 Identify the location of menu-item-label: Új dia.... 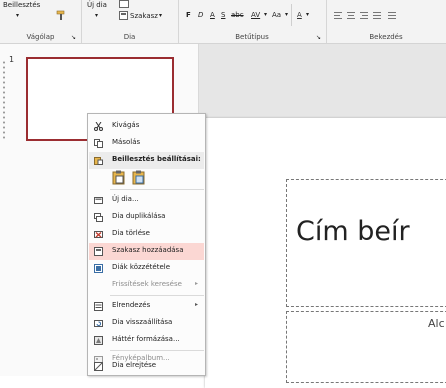
(125, 199).